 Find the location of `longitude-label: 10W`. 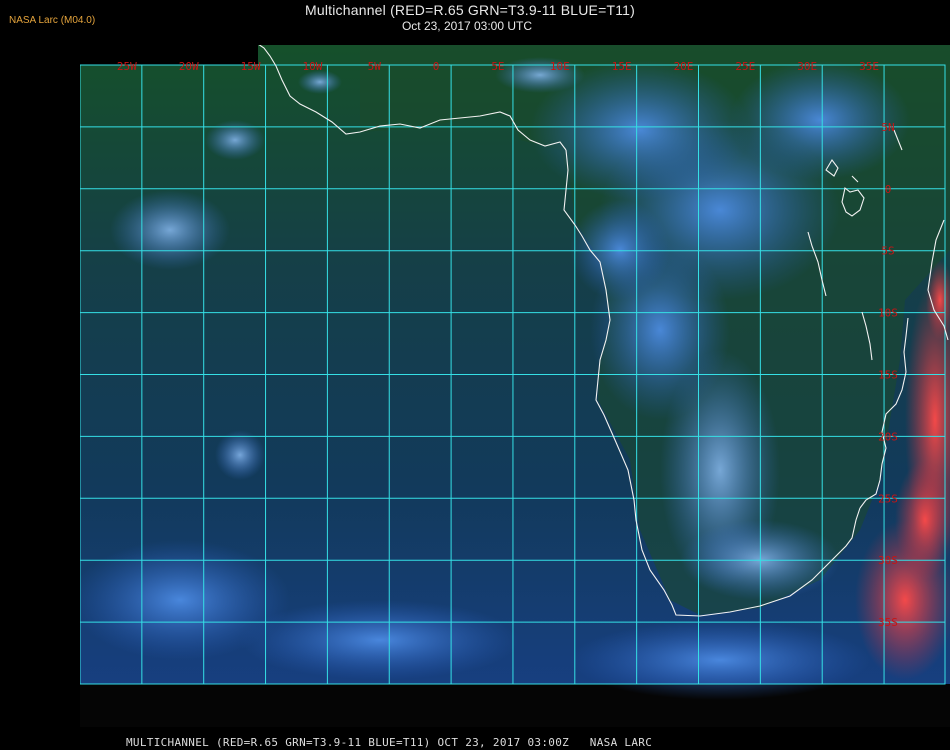

longitude-label: 10W is located at coordinates (312, 66).